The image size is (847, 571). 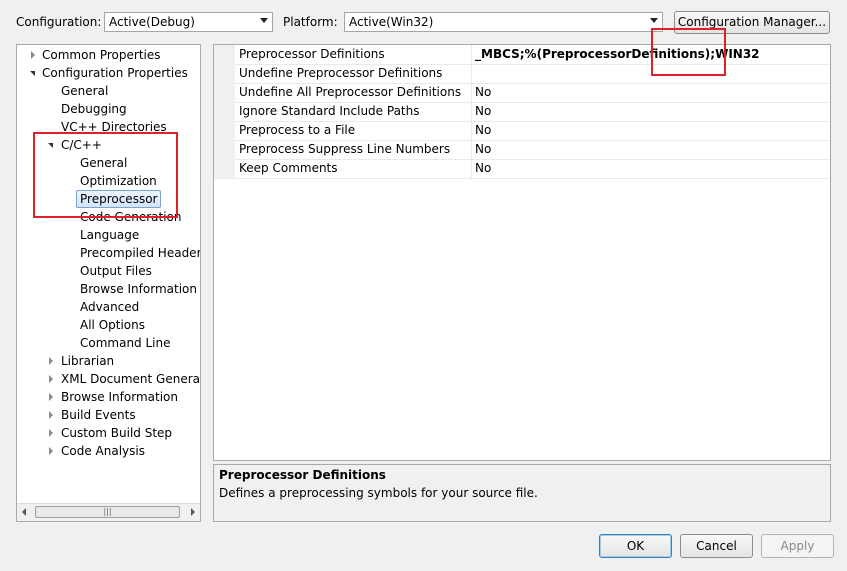 What do you see at coordinates (797, 546) in the screenshot?
I see `apply-button: Apply` at bounding box center [797, 546].